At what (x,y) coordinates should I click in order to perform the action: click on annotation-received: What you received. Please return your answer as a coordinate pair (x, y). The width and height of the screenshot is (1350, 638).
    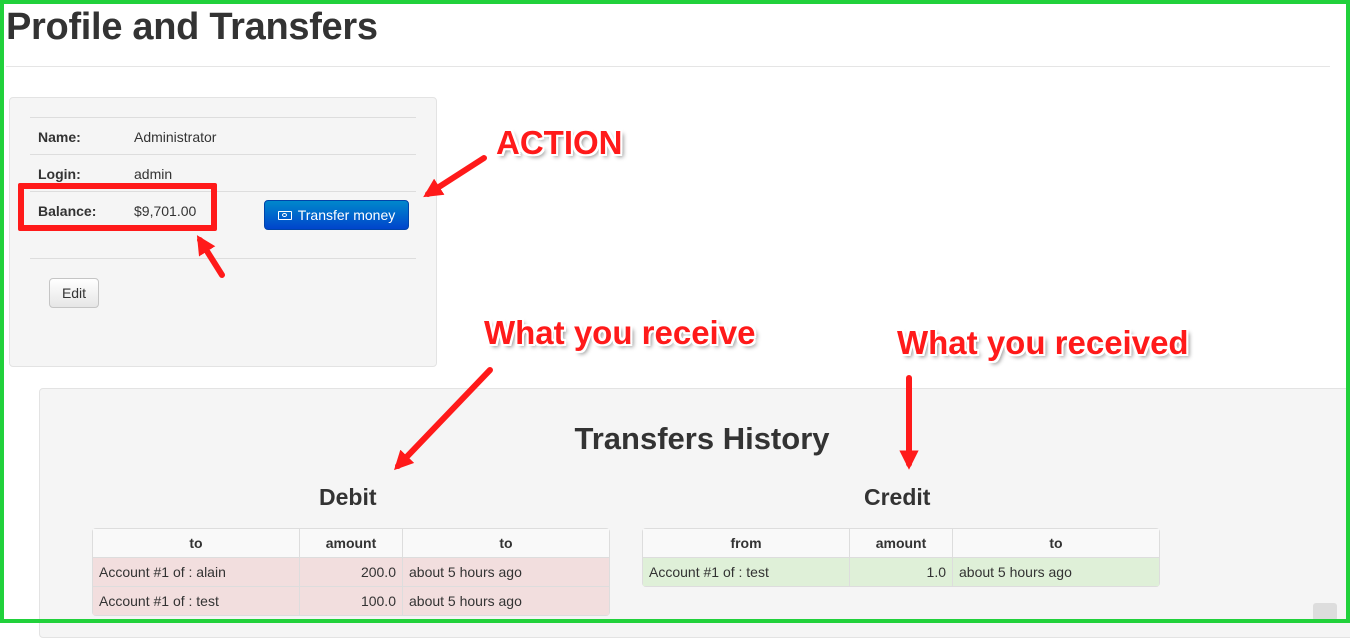
    Looking at the image, I should click on (1043, 342).